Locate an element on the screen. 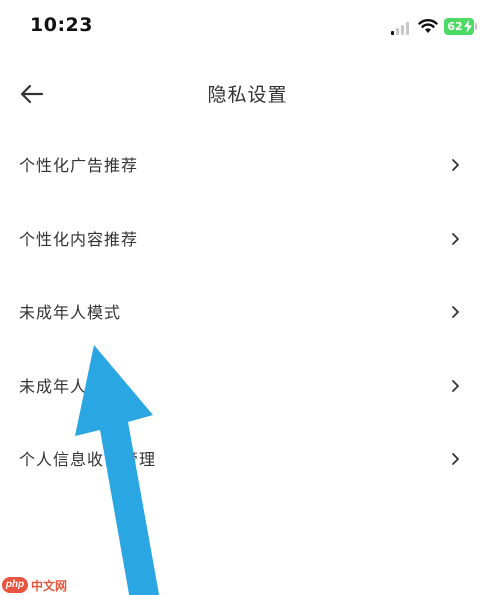  bolt-icon is located at coordinates (468, 26).